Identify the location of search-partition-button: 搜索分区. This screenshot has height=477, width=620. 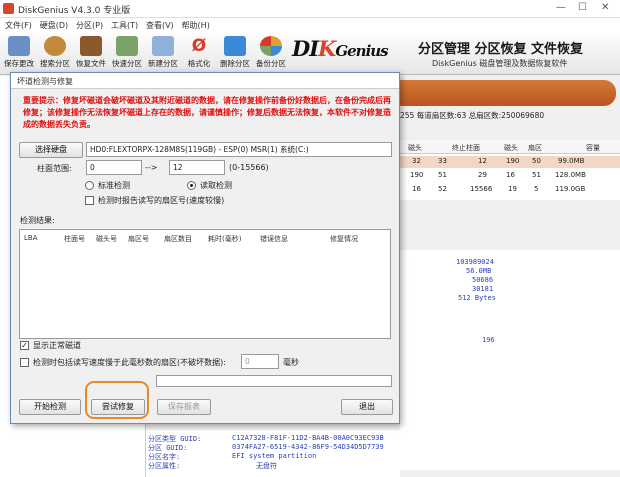
(55, 52).